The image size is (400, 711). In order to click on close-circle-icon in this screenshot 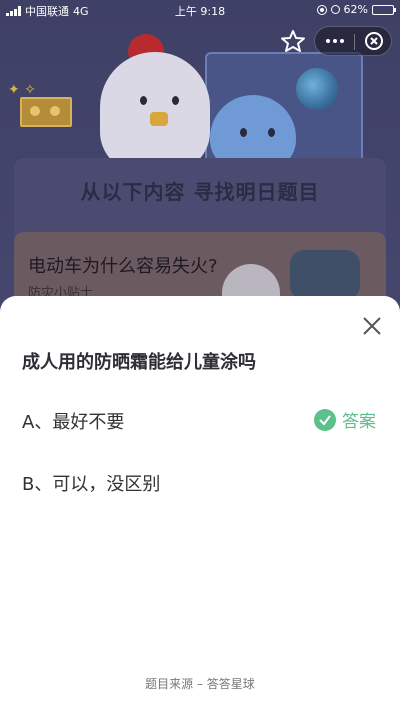, I will do `click(373, 41)`.